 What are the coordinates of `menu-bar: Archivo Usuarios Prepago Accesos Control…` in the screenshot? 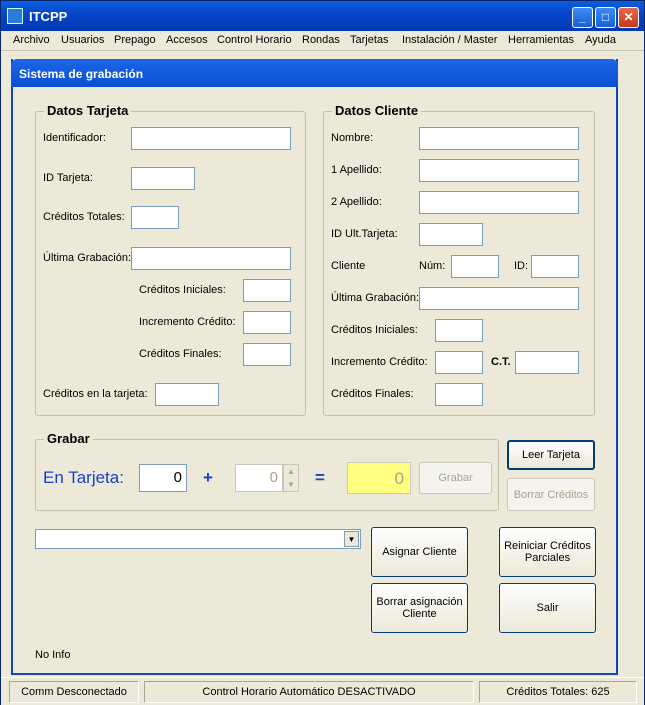 It's located at (322, 41).